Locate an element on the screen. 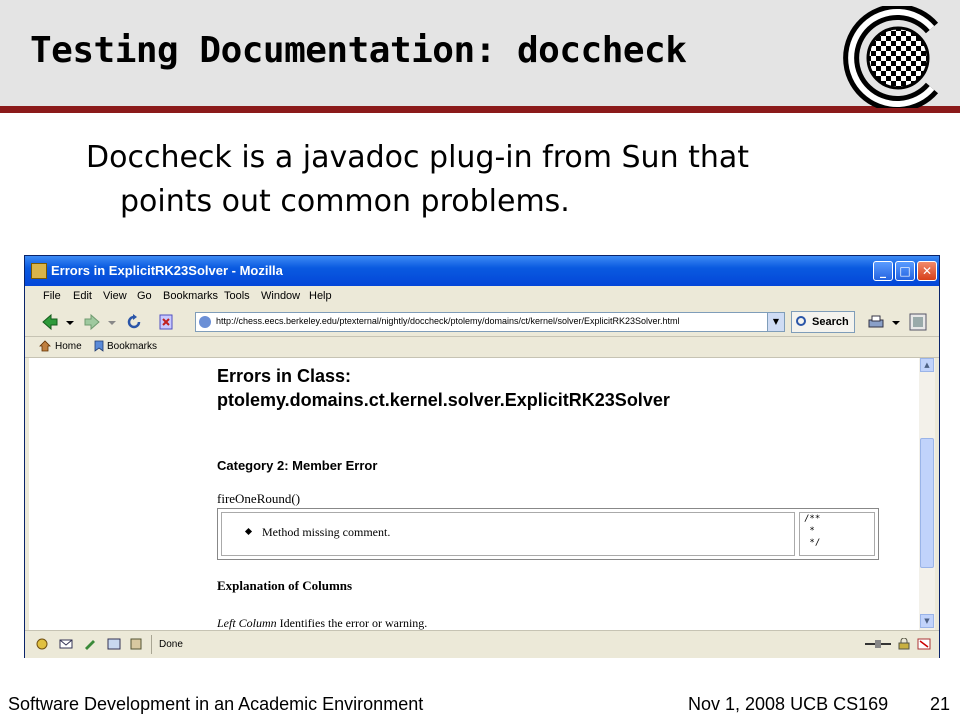  navigator-icon is located at coordinates (42, 644).